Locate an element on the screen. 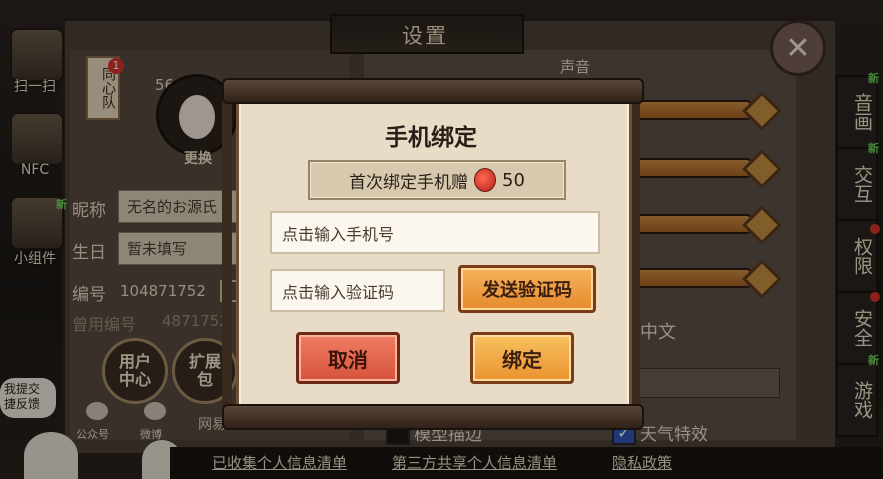 This screenshot has width=883, height=479. phone-placeholder: 点击输入手机号 is located at coordinates (338, 234).